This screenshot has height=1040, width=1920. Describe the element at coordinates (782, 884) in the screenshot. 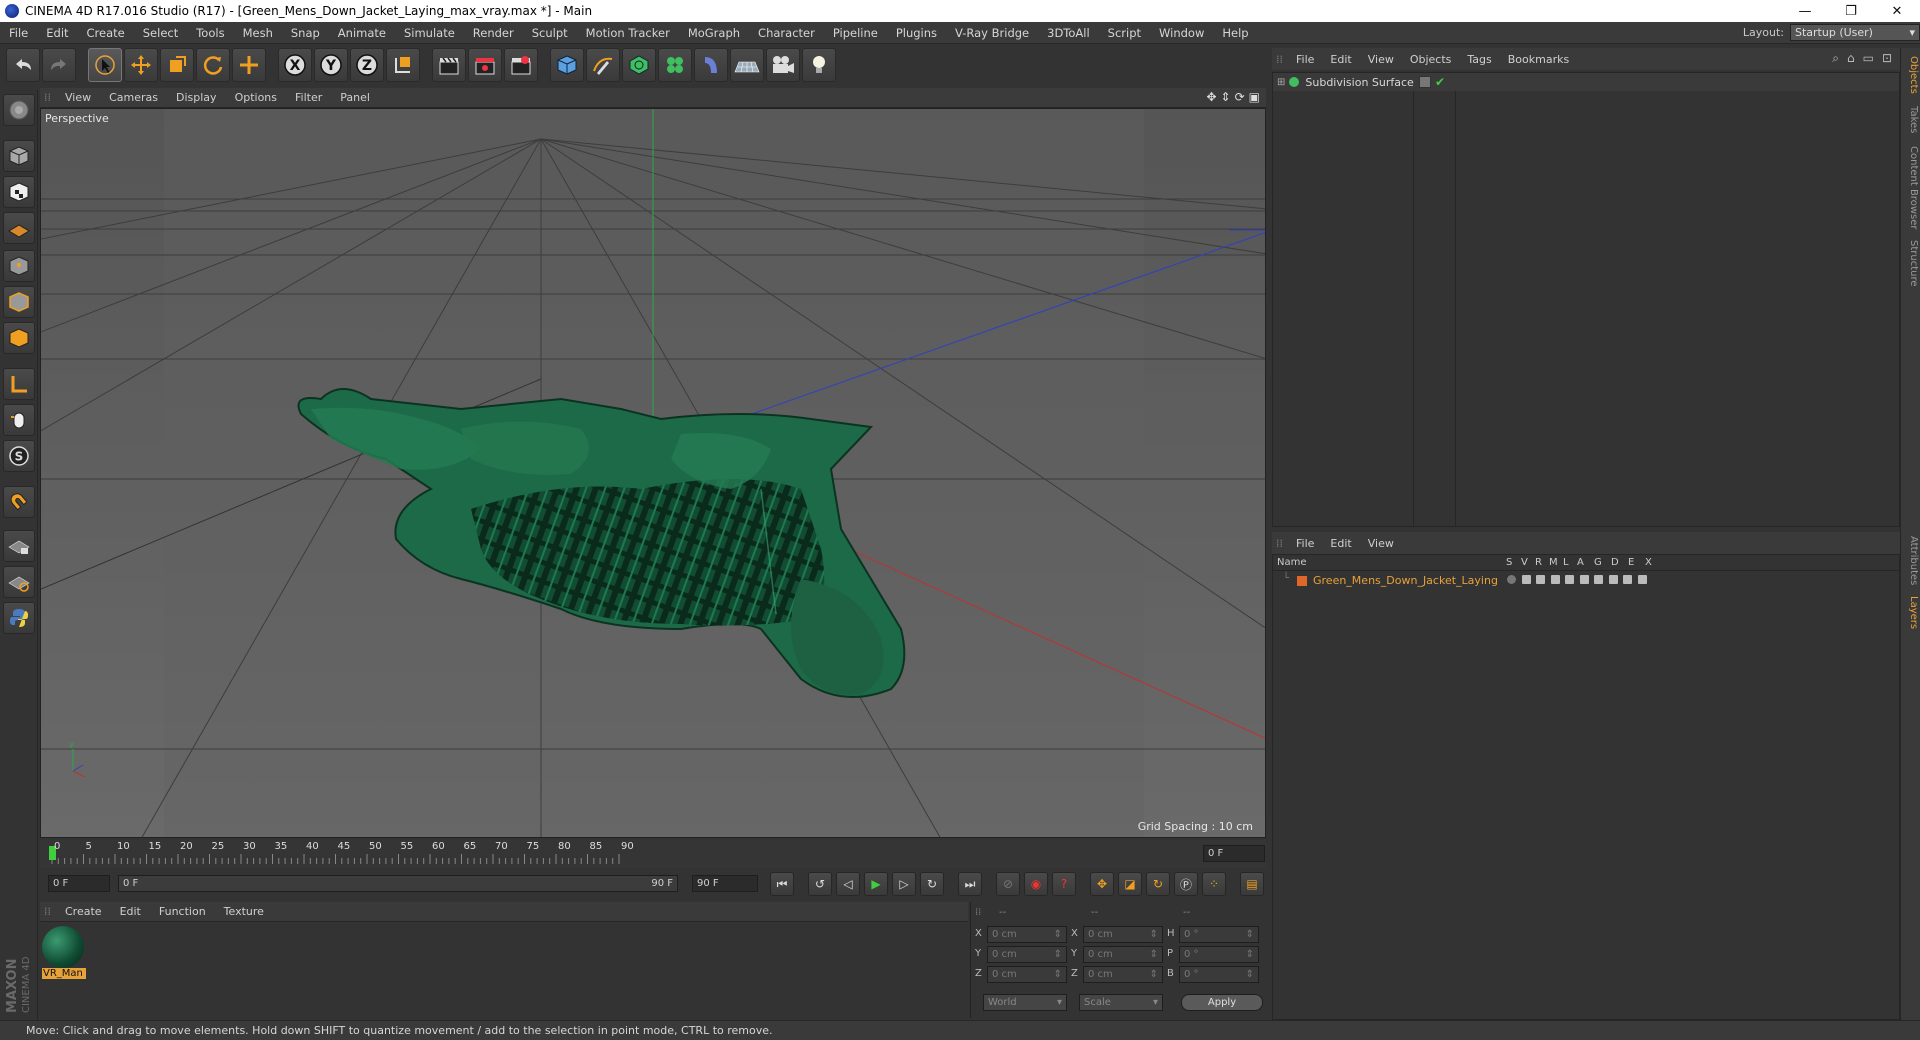

I see `go-to-start-button: ⏮` at that location.